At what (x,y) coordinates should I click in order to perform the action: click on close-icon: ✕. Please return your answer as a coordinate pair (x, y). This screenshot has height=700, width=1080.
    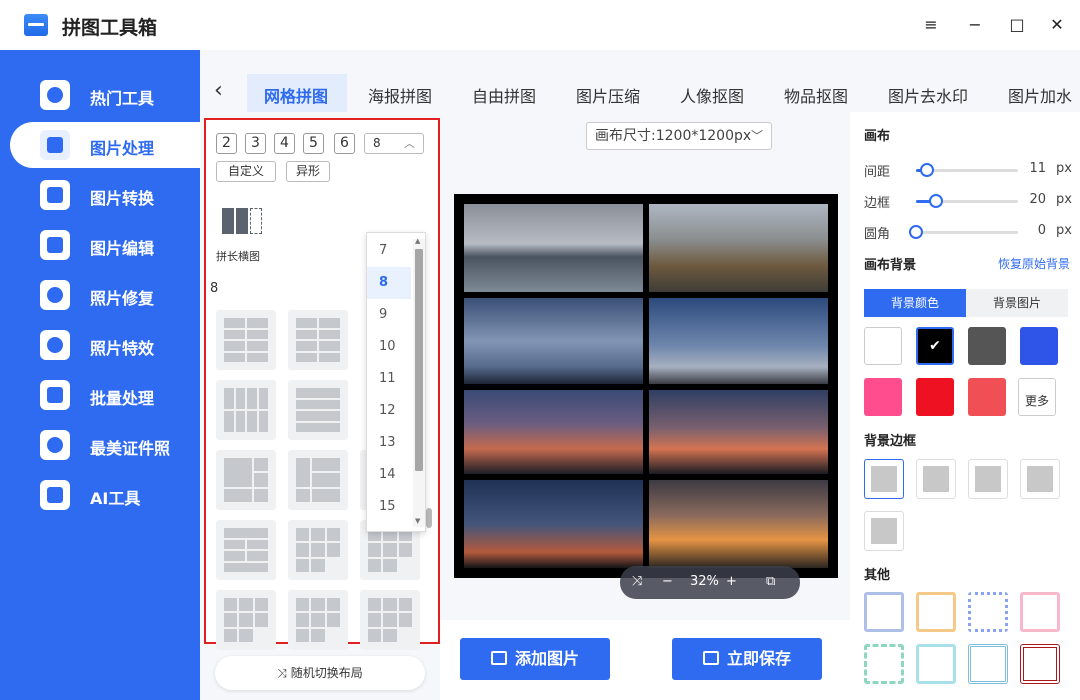
    Looking at the image, I should click on (1057, 25).